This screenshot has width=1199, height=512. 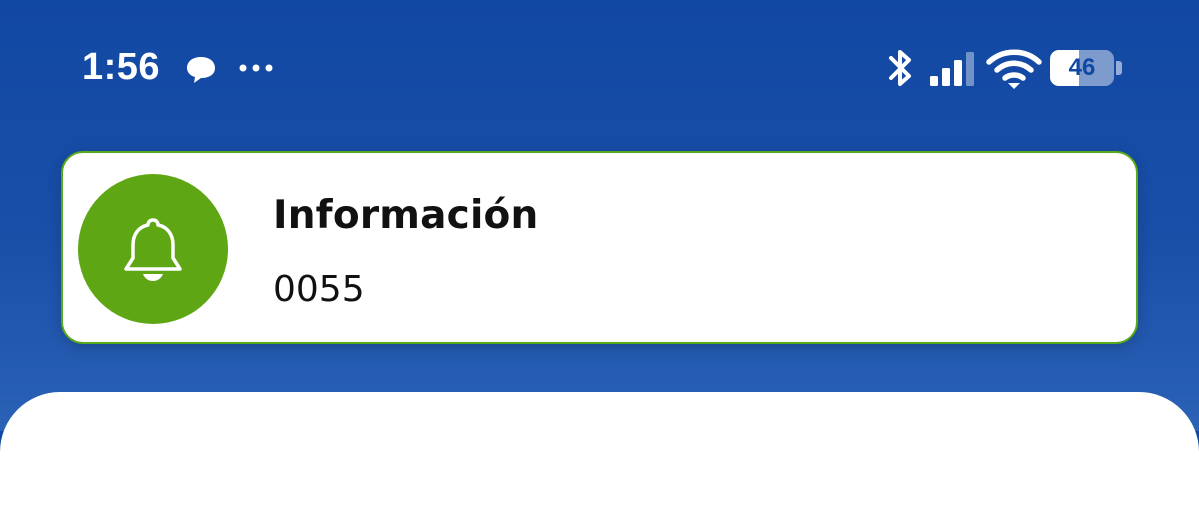 I want to click on more-dots-icon, so click(x=256, y=68).